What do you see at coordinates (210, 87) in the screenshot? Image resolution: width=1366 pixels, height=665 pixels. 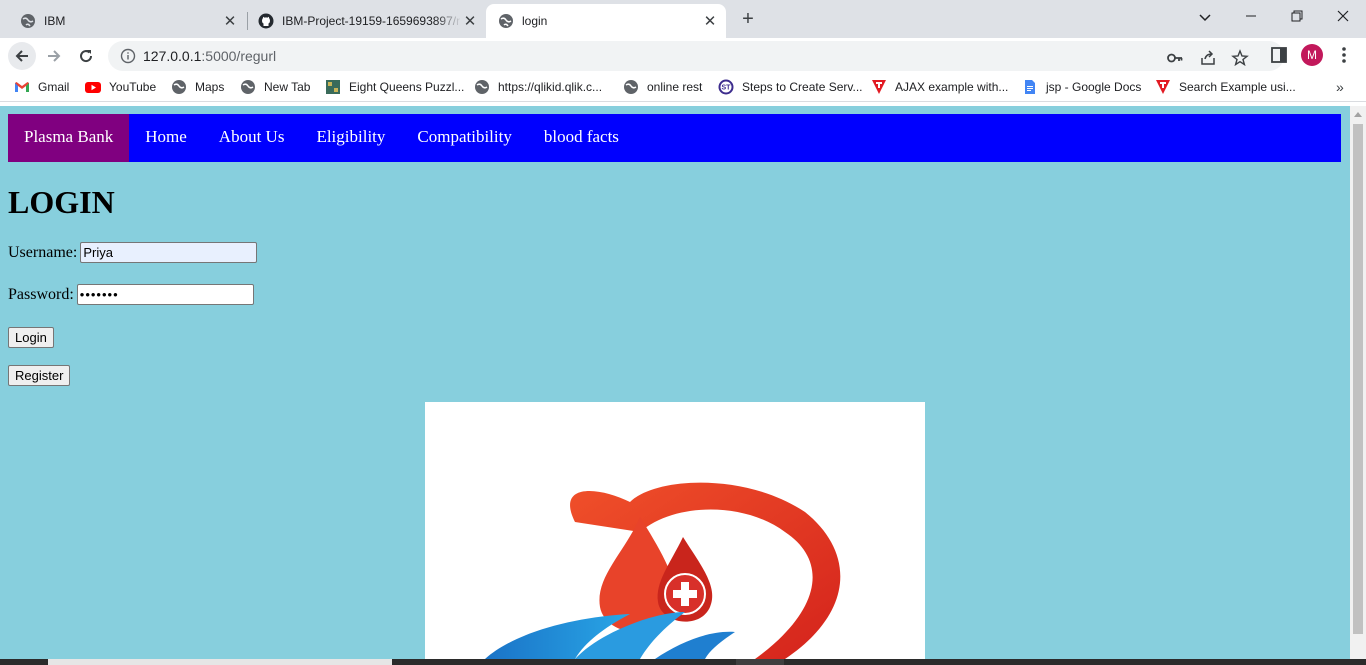 I see `bookmark-label: Maps` at bounding box center [210, 87].